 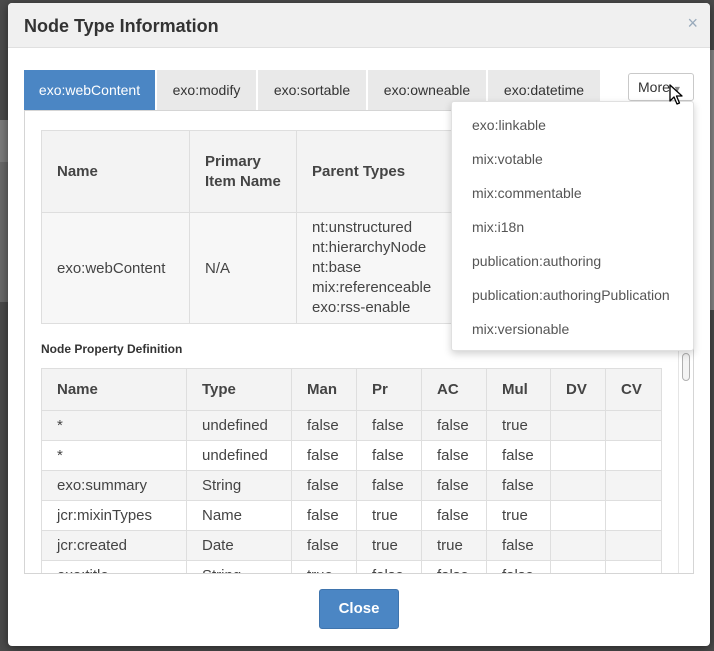 I want to click on column-header: CV, so click(x=633, y=389).